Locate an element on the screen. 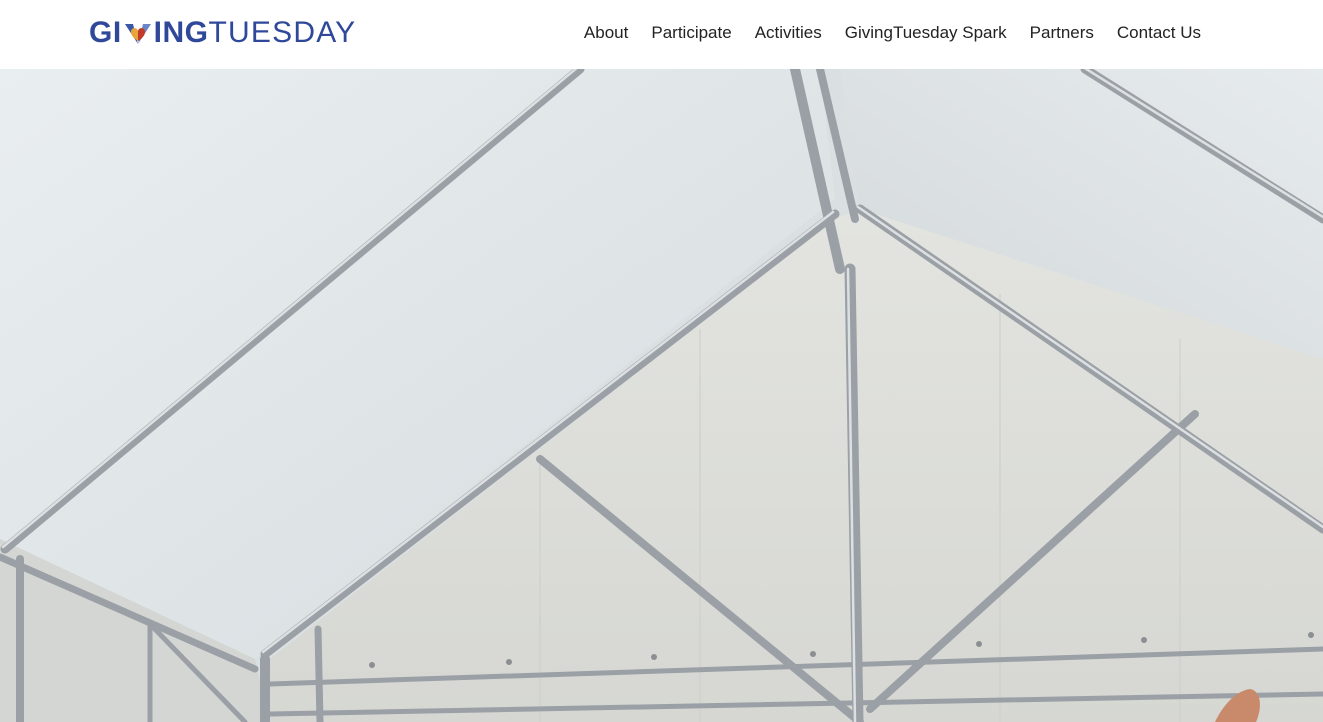 The width and height of the screenshot is (1323, 722). nav-givingtuesday-spark: GivingTuesday Spark is located at coordinates (926, 33).